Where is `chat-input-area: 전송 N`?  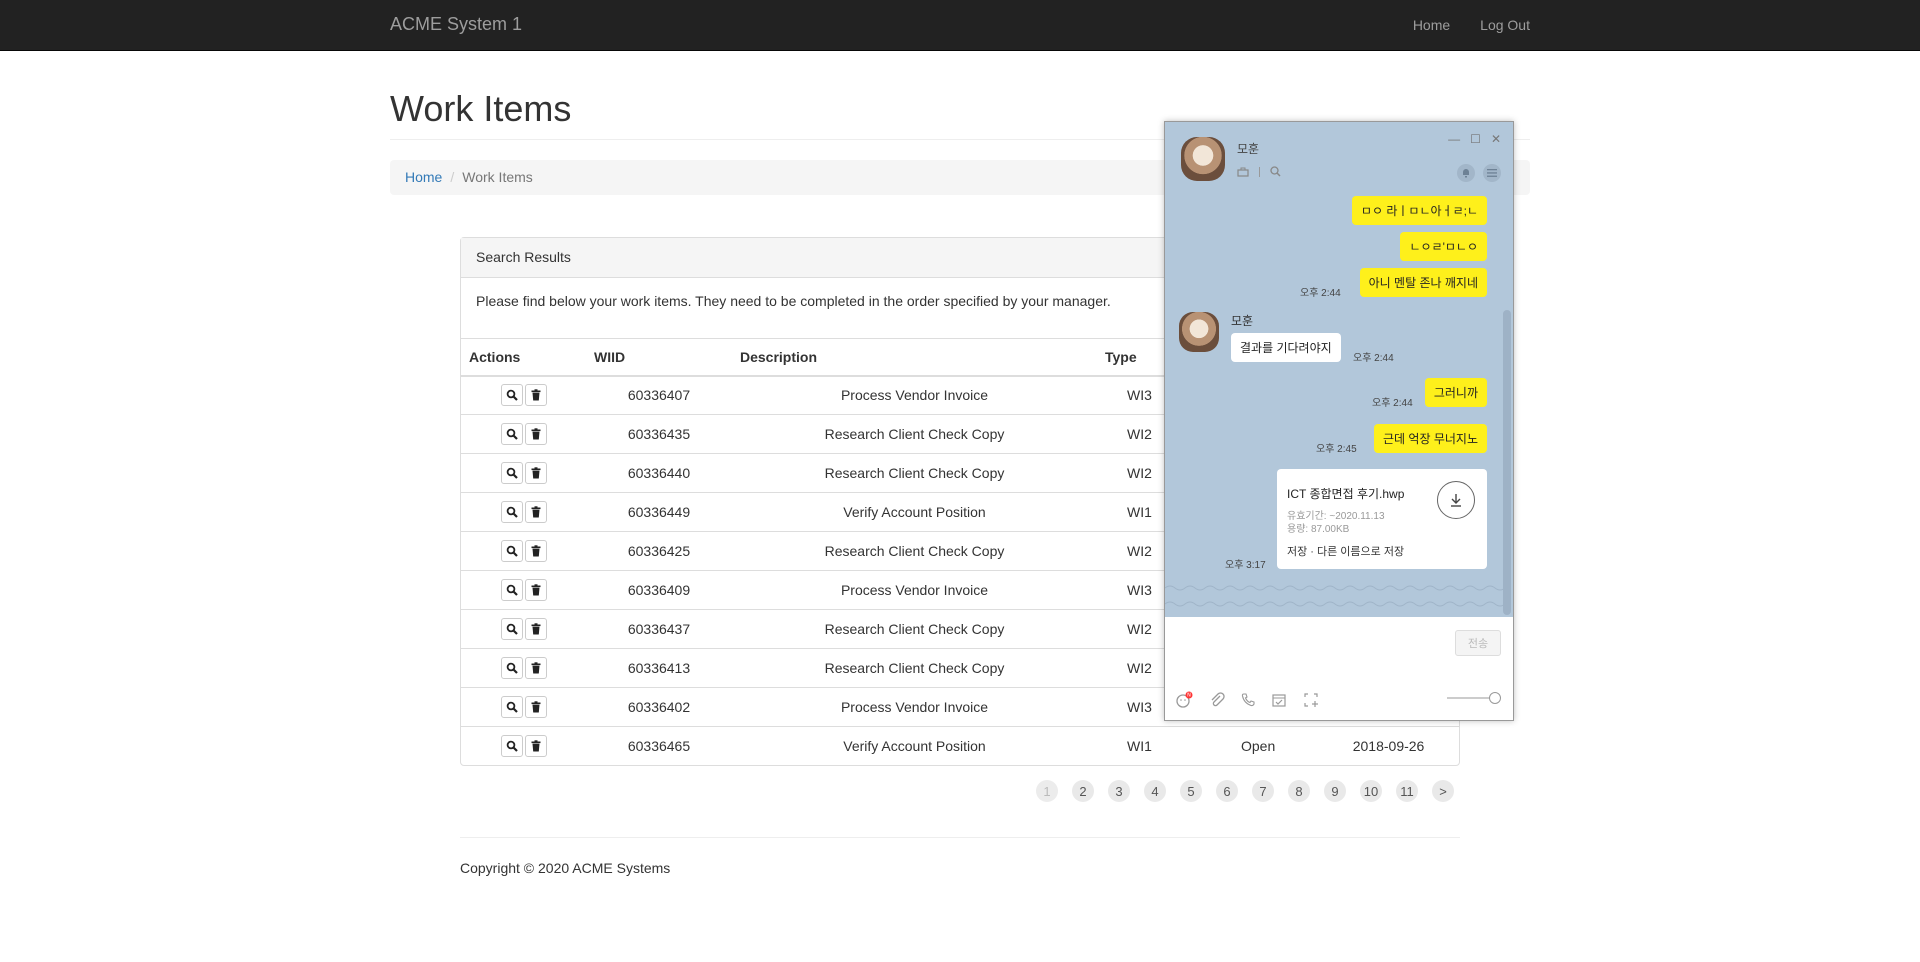
chat-input-area: 전송 N is located at coordinates (1339, 668).